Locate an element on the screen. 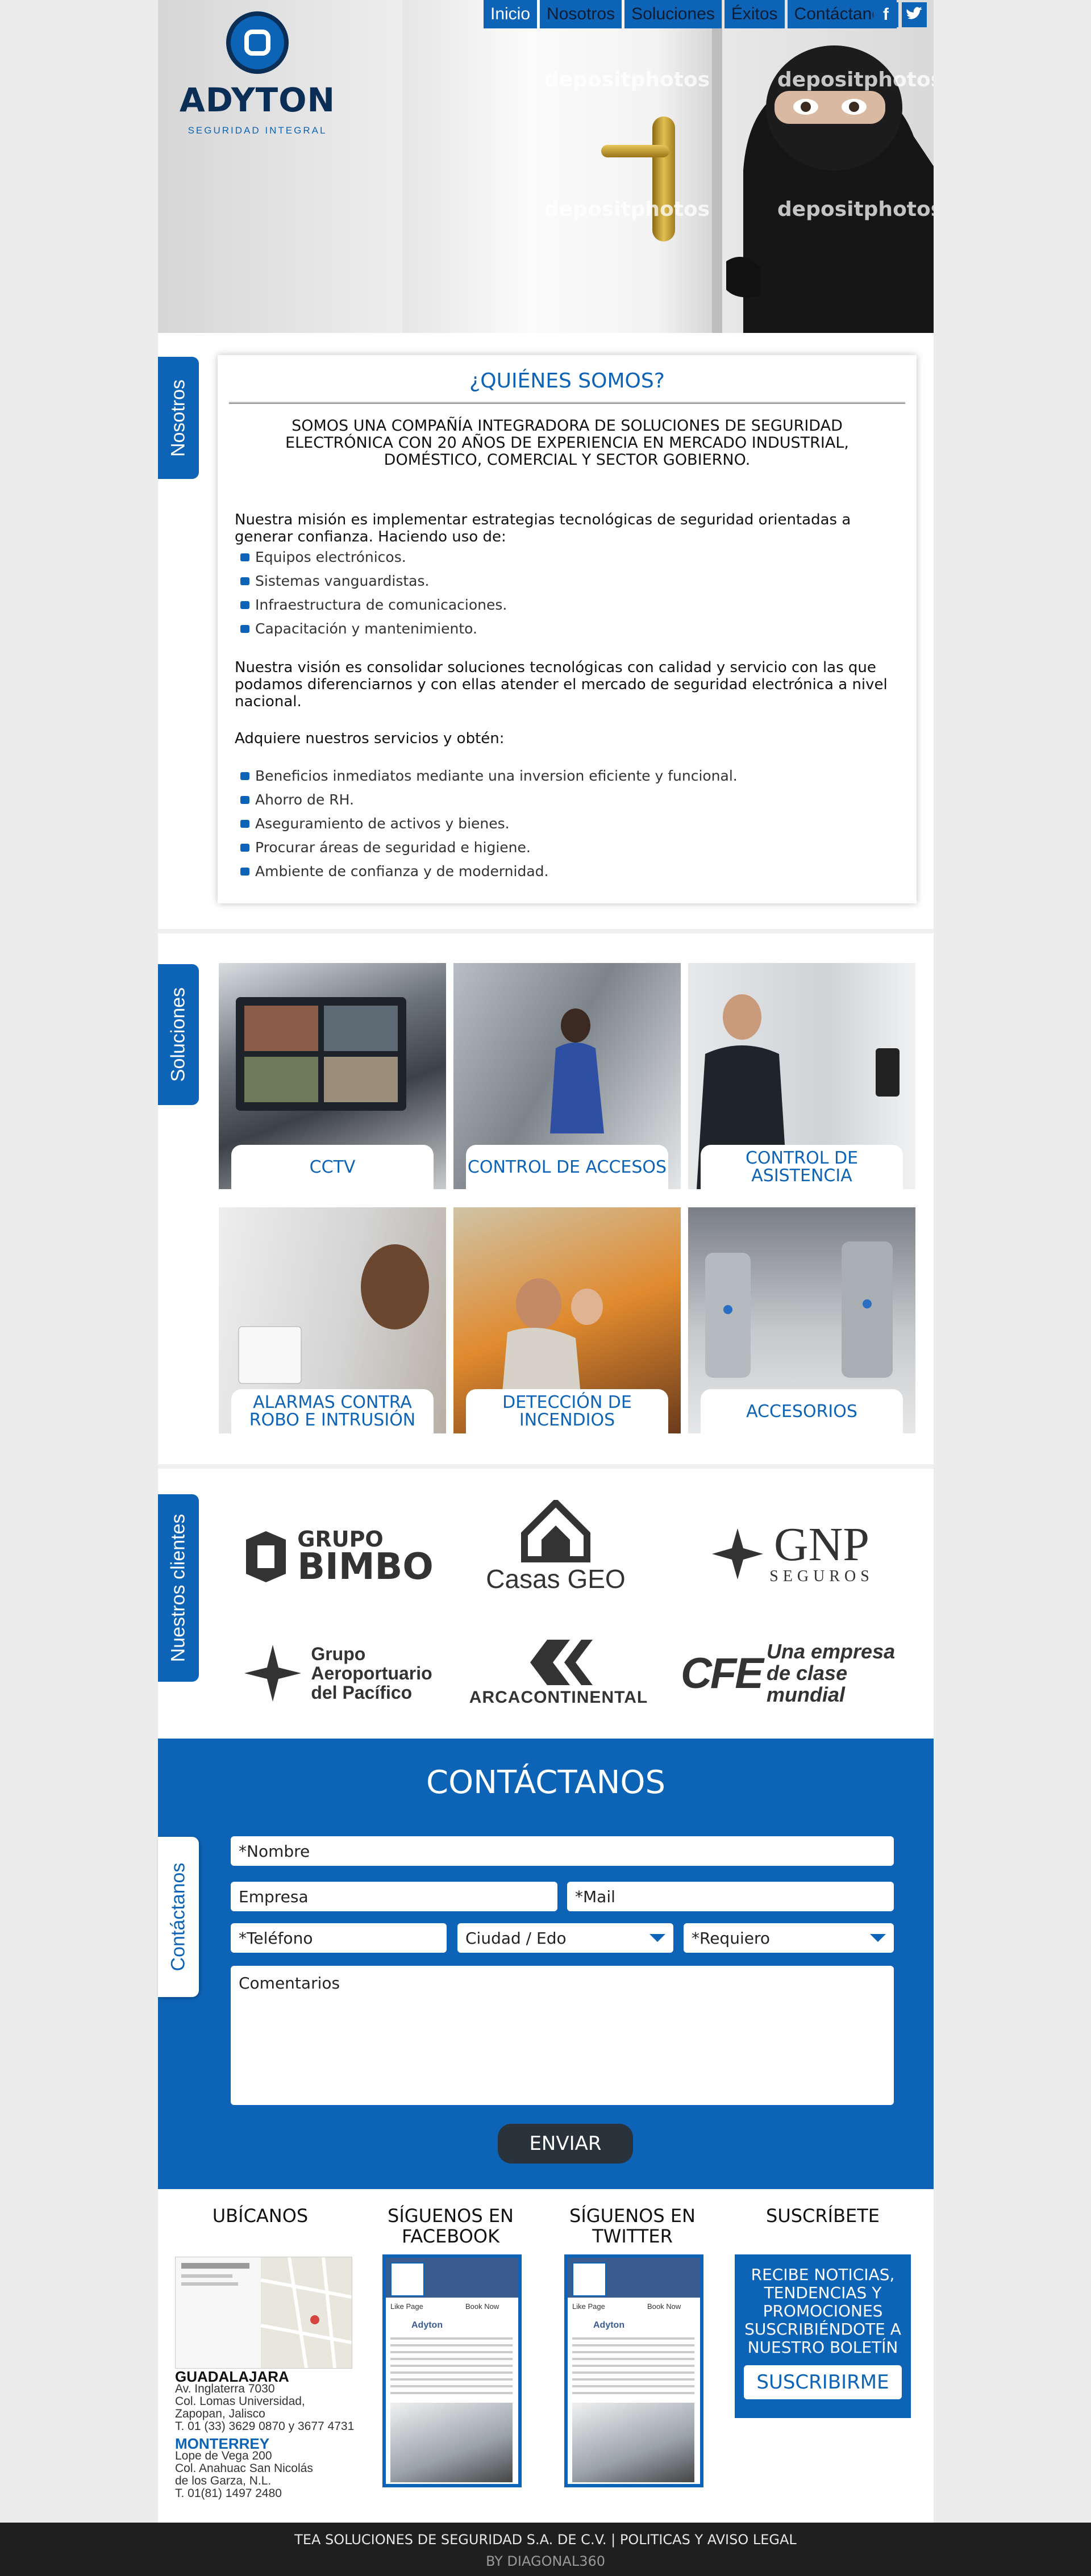 The width and height of the screenshot is (1091, 2576). facebook-title: SÍGUENOS EN FACEBOOK is located at coordinates (451, 2226).